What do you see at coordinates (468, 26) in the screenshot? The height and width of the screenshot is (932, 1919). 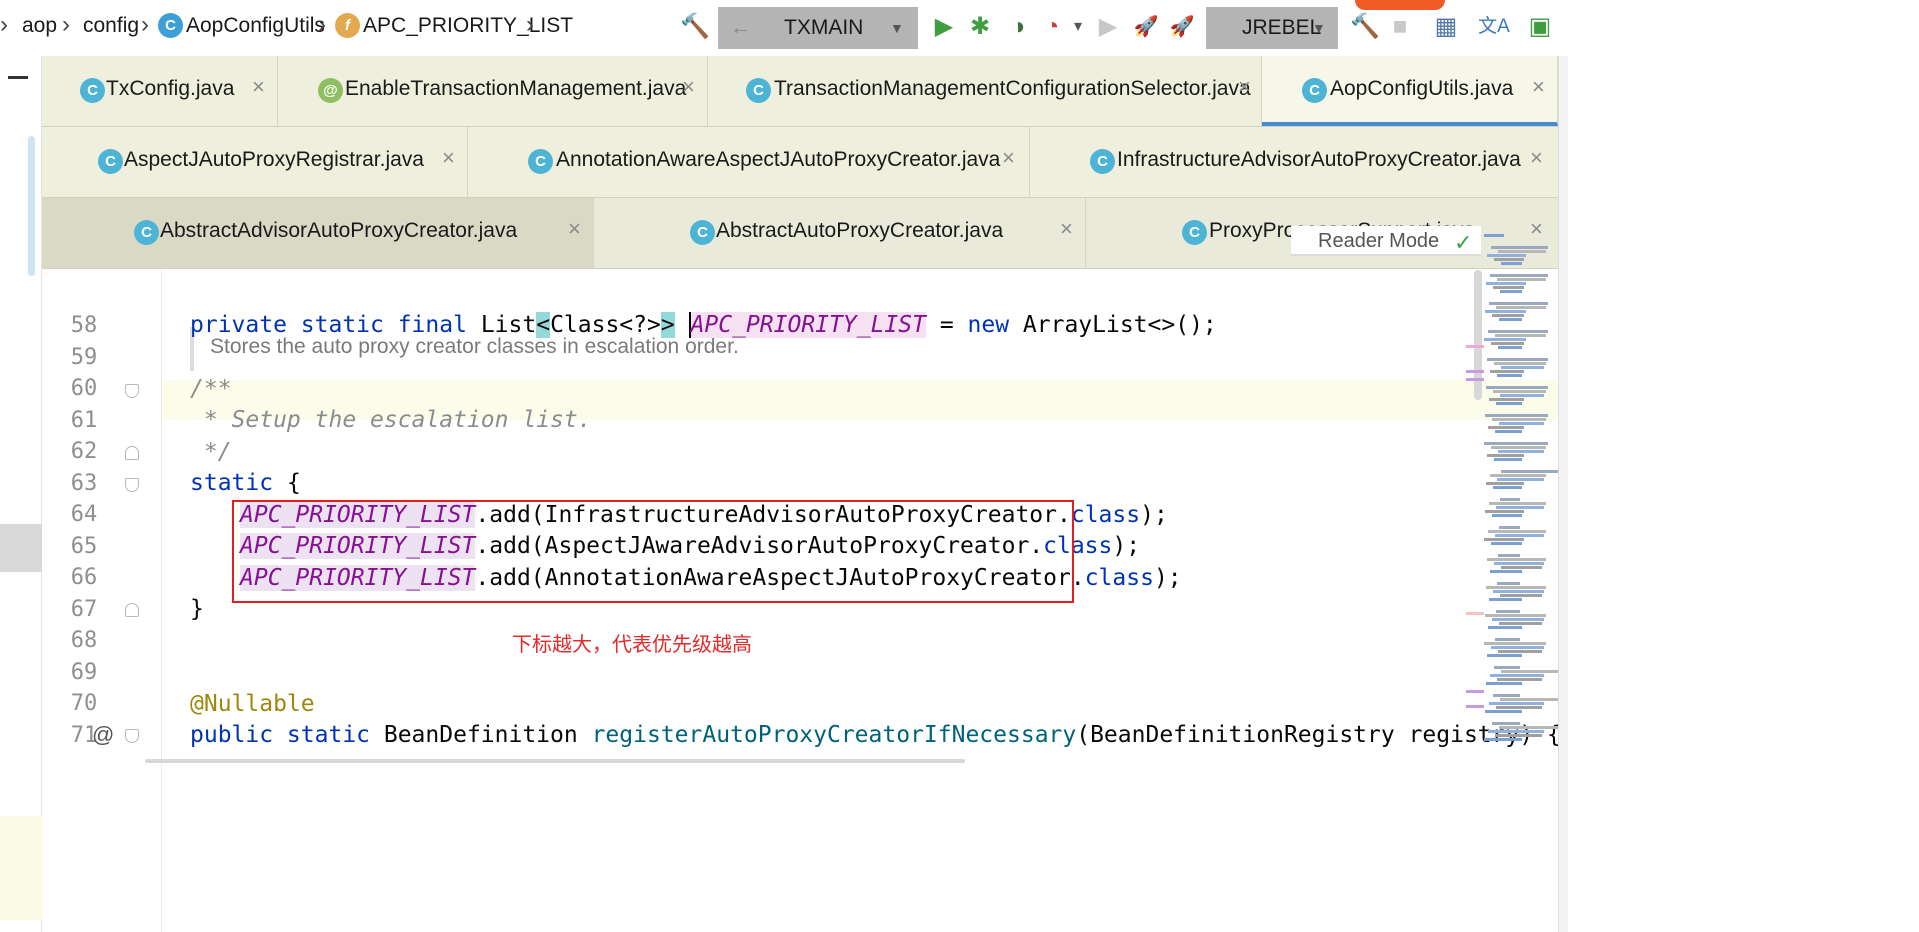 I see `breadcrumb-item-apc-priority-list: APC_PRIORITY_LIST` at bounding box center [468, 26].